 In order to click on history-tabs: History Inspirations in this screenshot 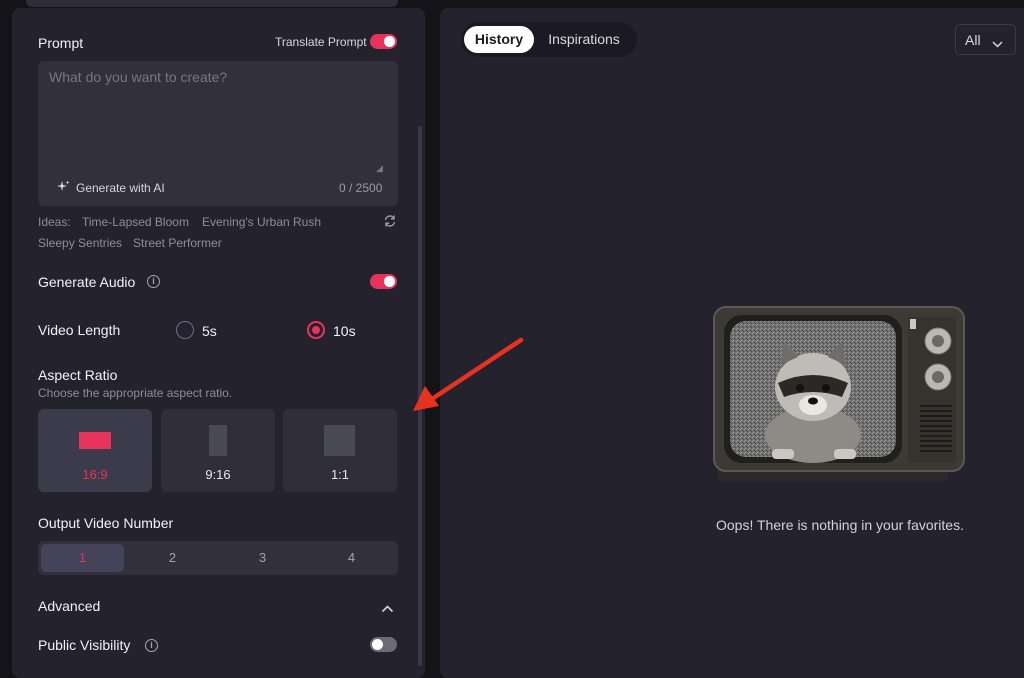, I will do `click(549, 39)`.